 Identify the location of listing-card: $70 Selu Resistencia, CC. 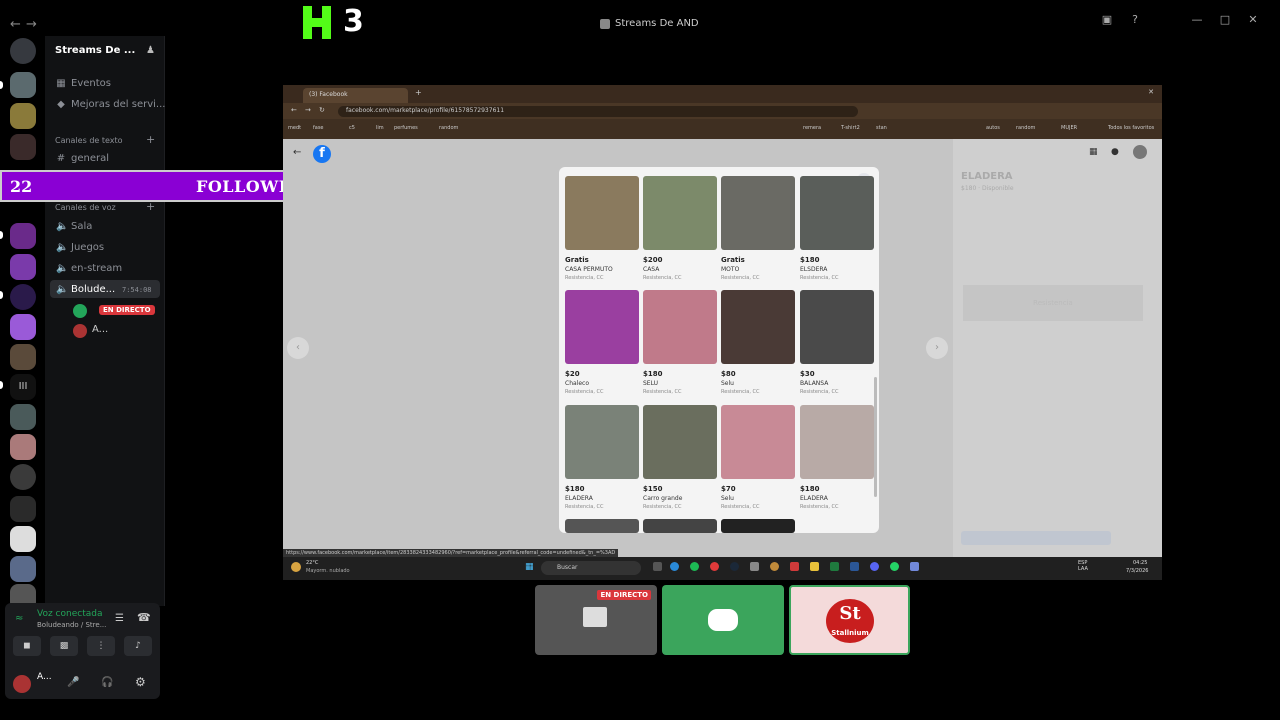
(758, 457).